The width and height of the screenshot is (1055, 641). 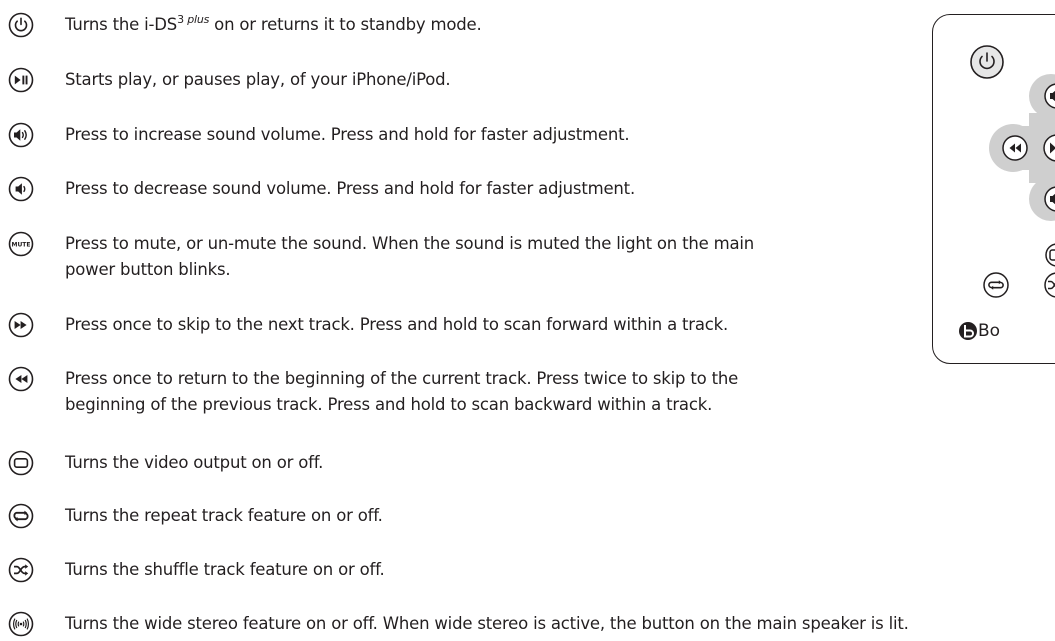 I want to click on video-output-icon, so click(x=21, y=463).